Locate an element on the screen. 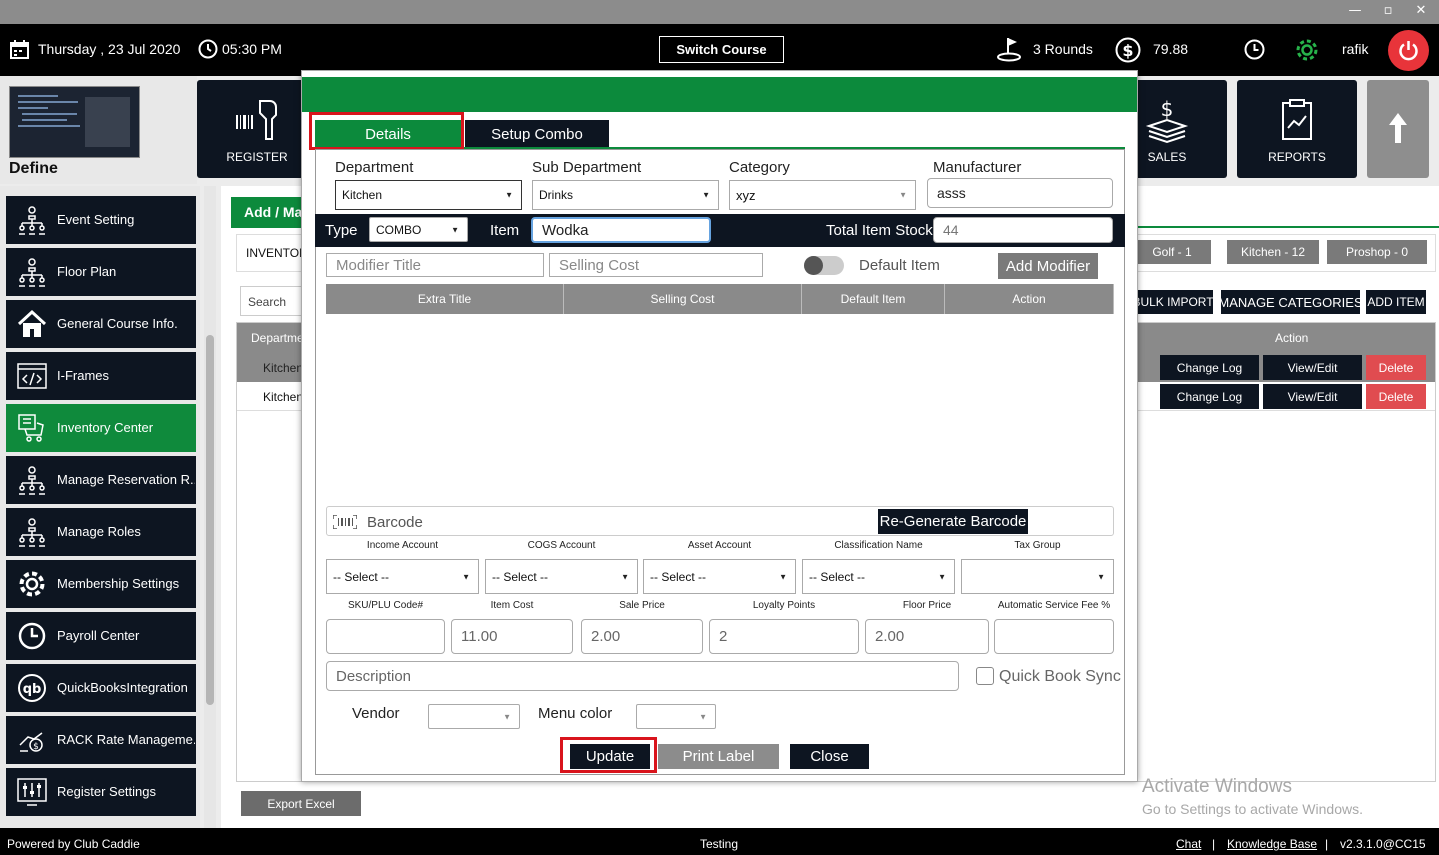 The width and height of the screenshot is (1439, 855). sidebar-item-i-frames: I-Frames is located at coordinates (101, 376).